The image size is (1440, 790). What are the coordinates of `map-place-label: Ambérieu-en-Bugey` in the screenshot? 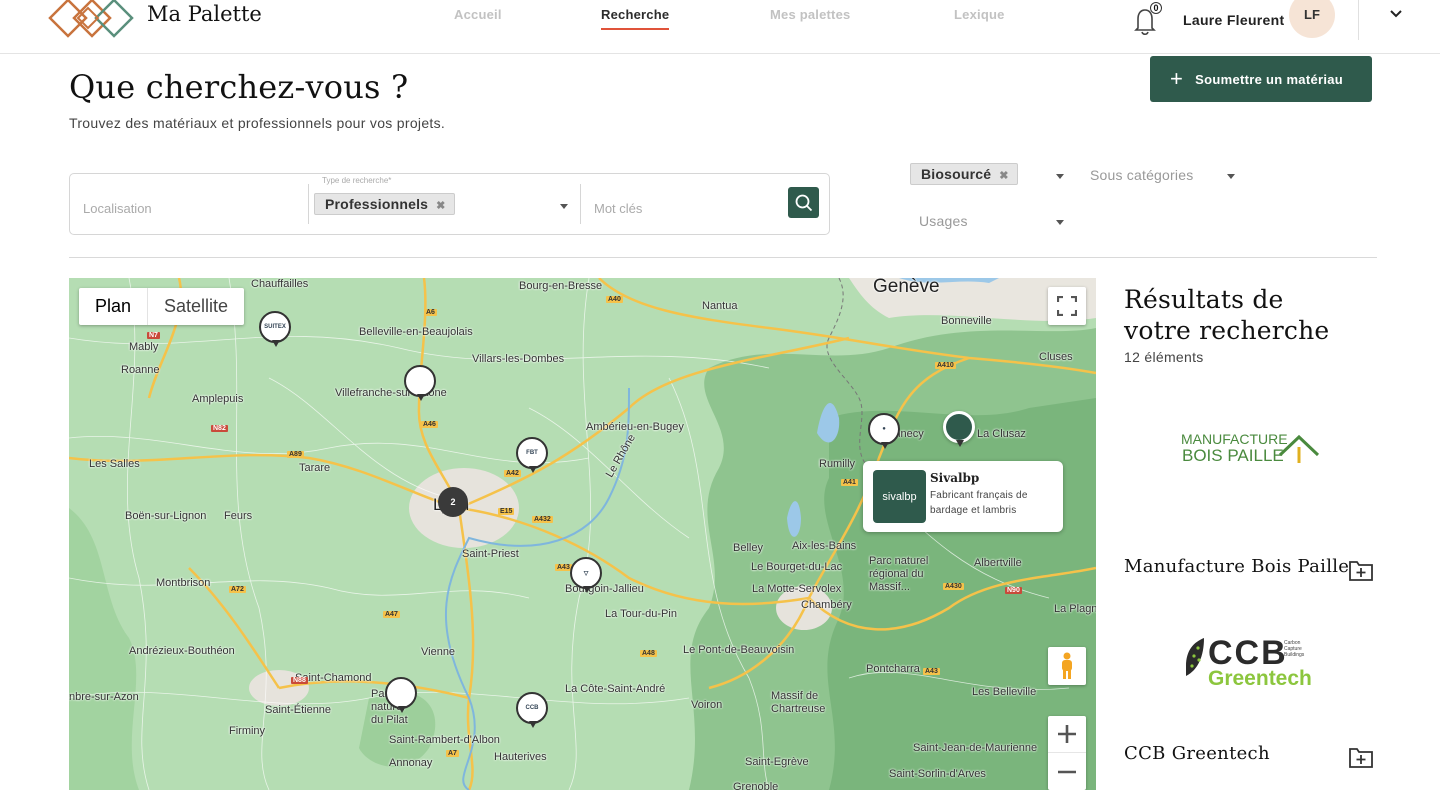 It's located at (635, 427).